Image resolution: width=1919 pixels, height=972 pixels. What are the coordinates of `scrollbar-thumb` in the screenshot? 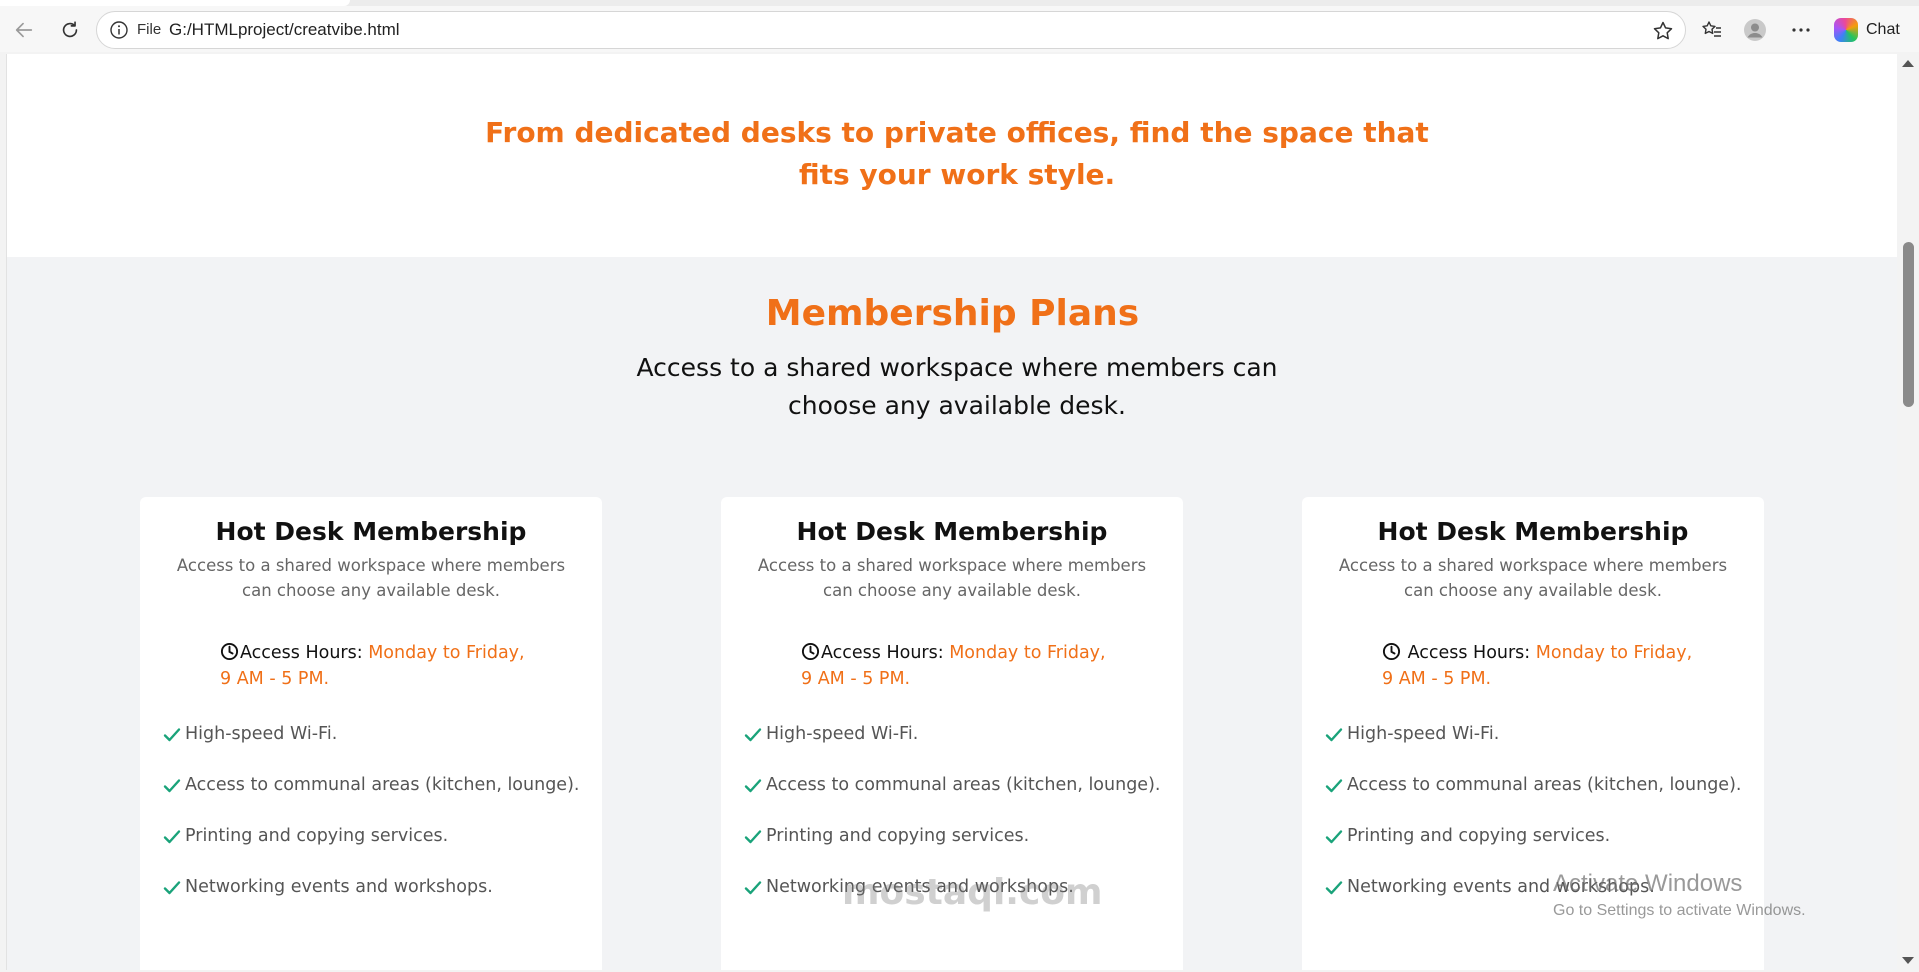 It's located at (1908, 324).